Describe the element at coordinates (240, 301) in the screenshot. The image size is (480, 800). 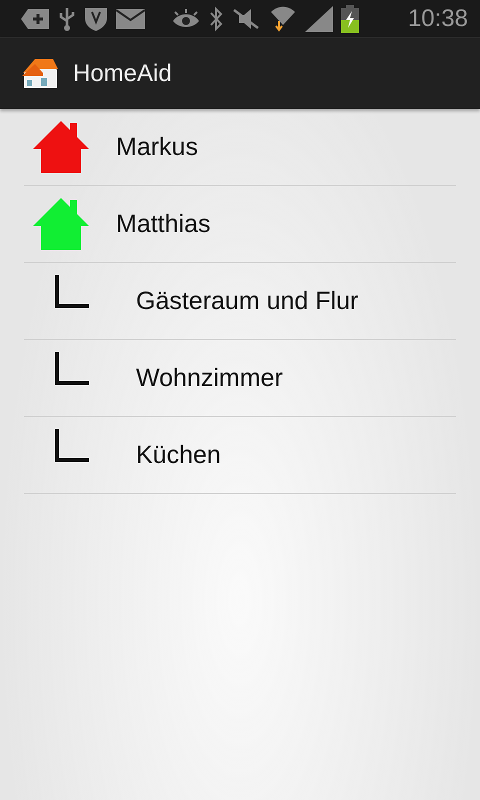
I see `room-item: Gästeraum und Flur` at that location.